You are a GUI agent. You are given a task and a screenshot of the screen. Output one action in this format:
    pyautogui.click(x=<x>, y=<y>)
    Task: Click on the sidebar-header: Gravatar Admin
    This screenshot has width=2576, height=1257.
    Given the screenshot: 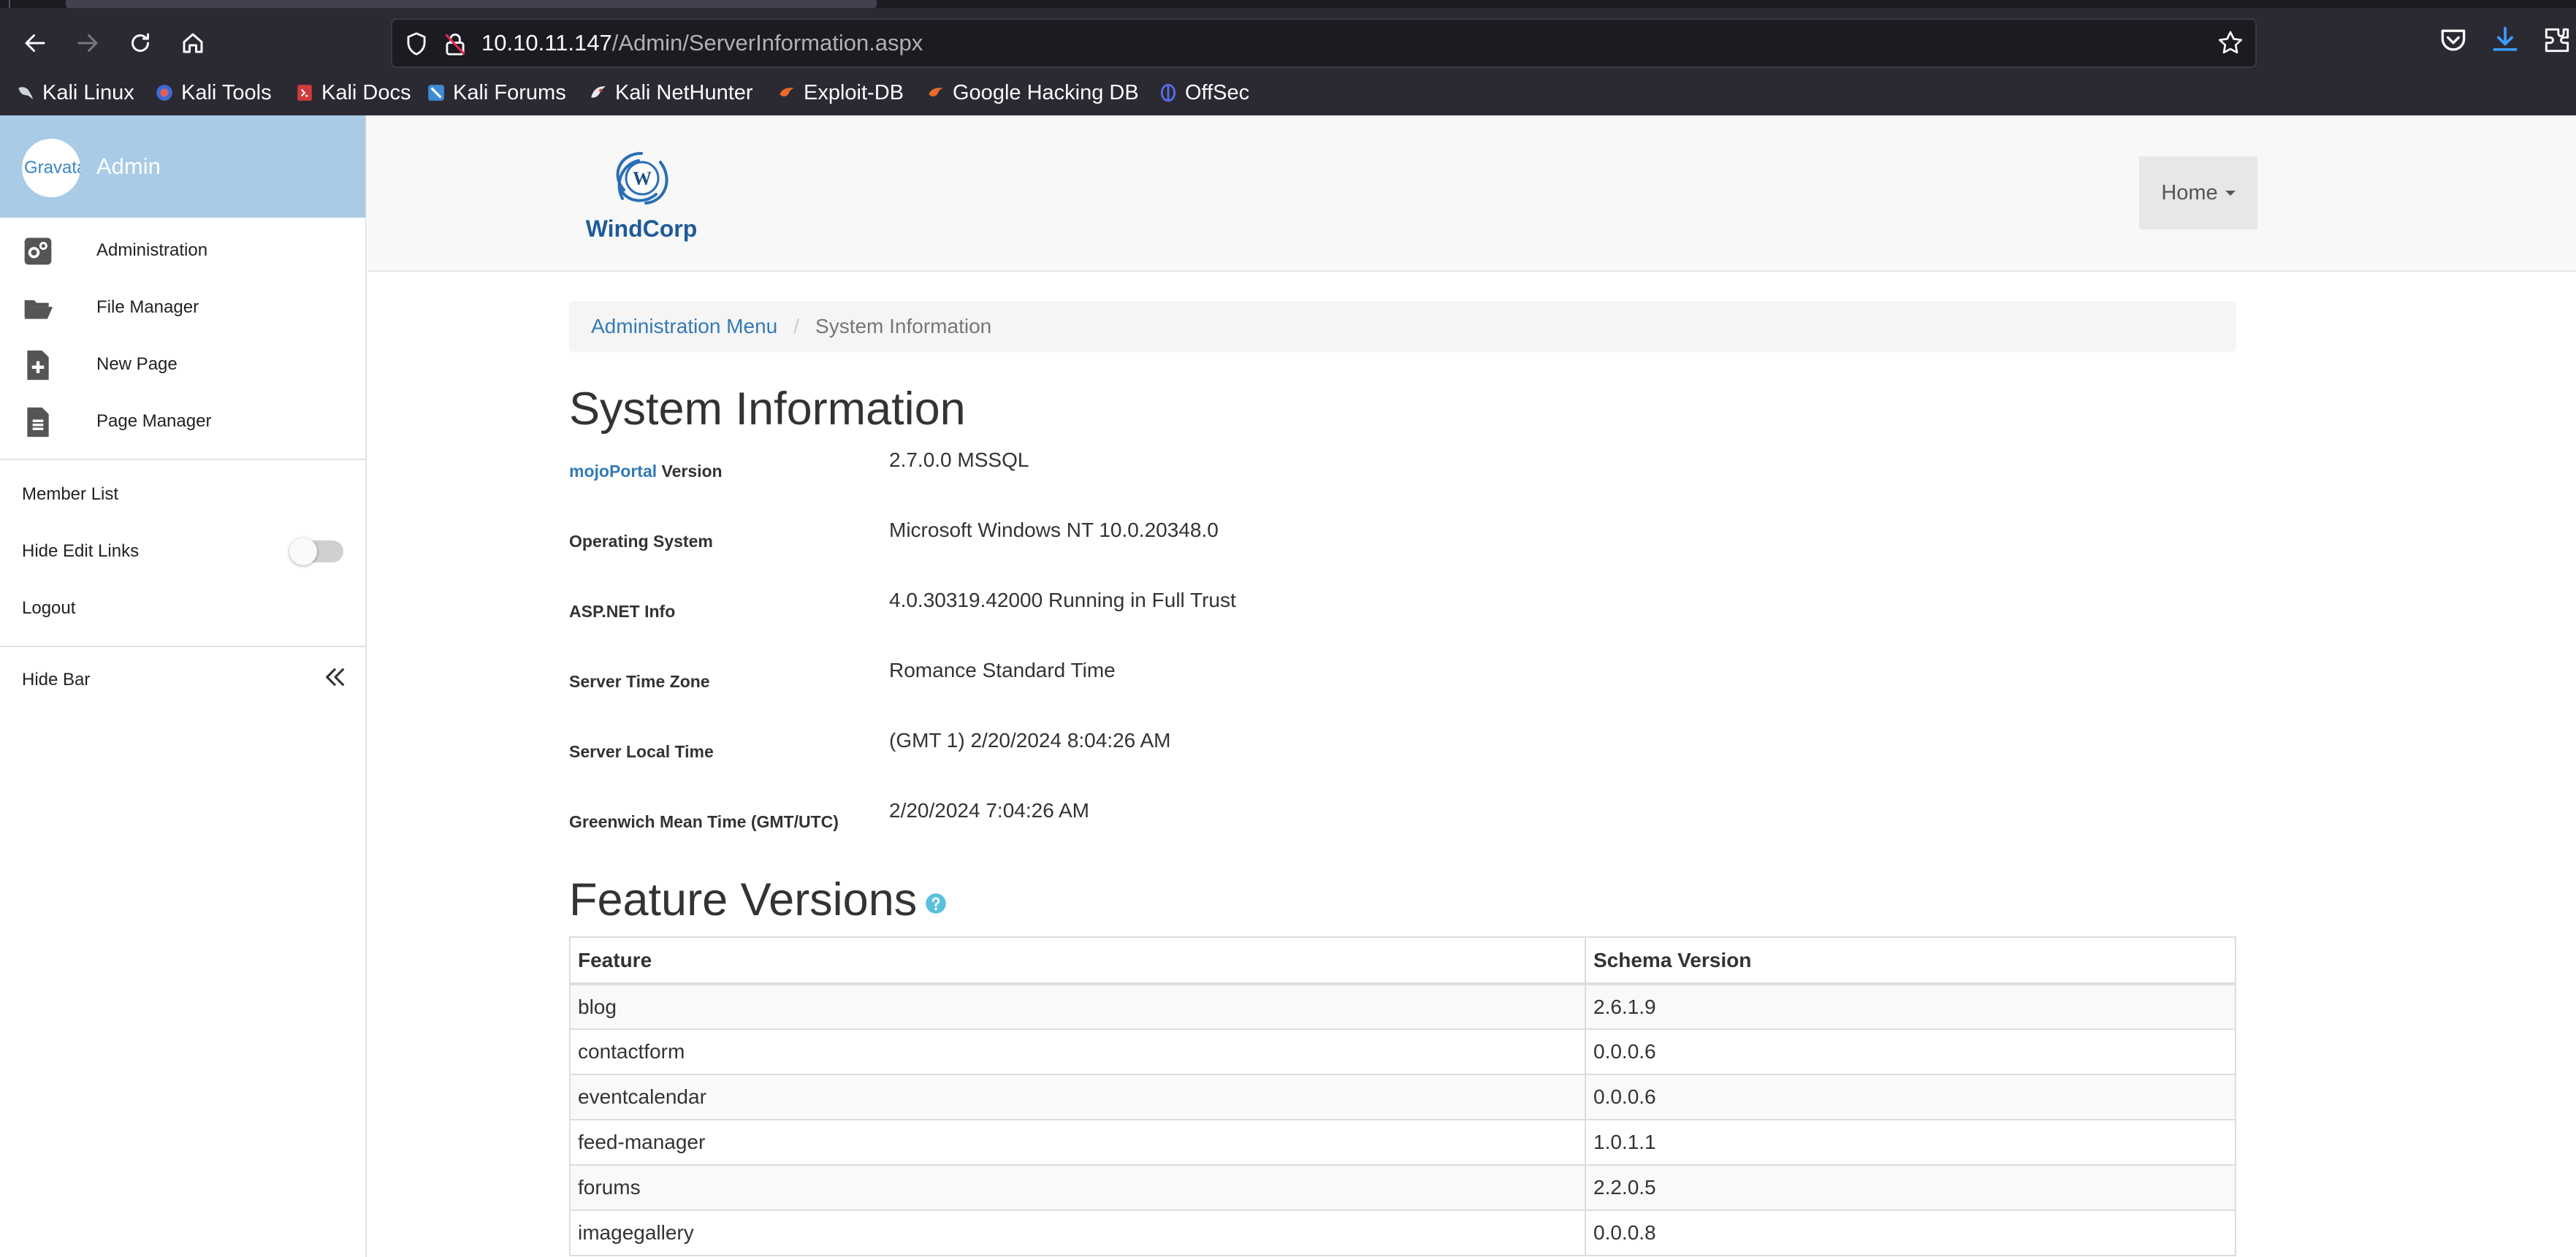 What is the action you would take?
    pyautogui.click(x=183, y=166)
    